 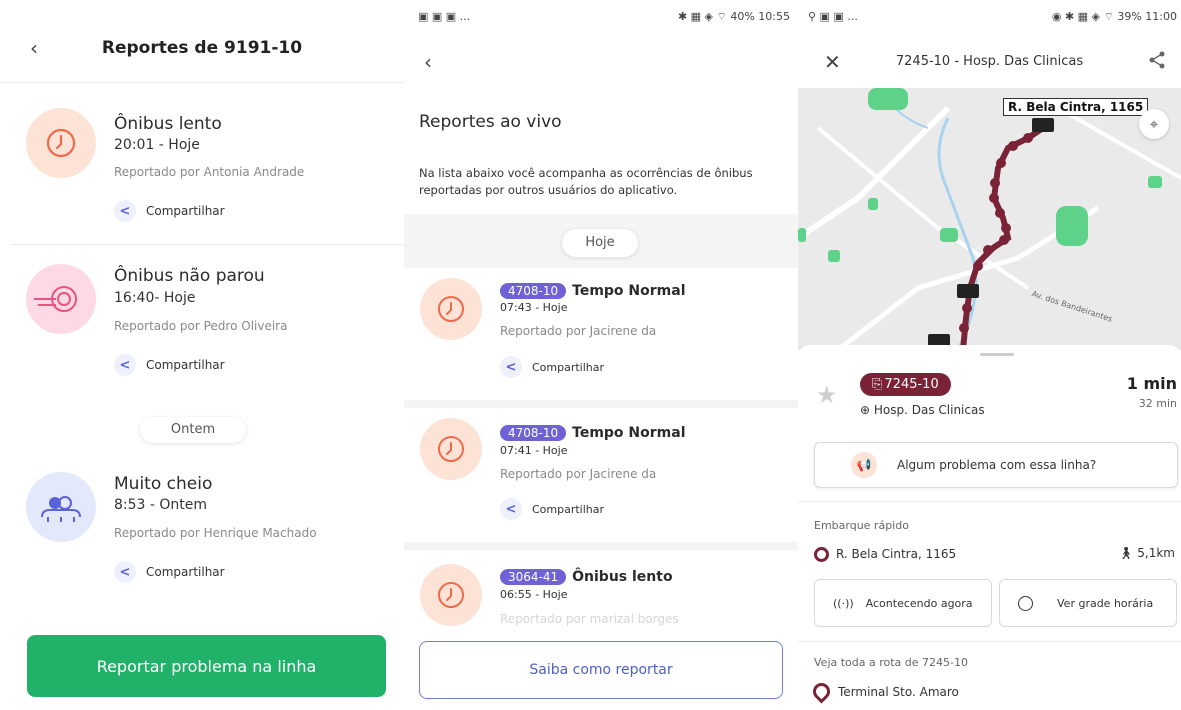 I want to click on route-label: Veja toda a rota de 7245-10, so click(x=891, y=662).